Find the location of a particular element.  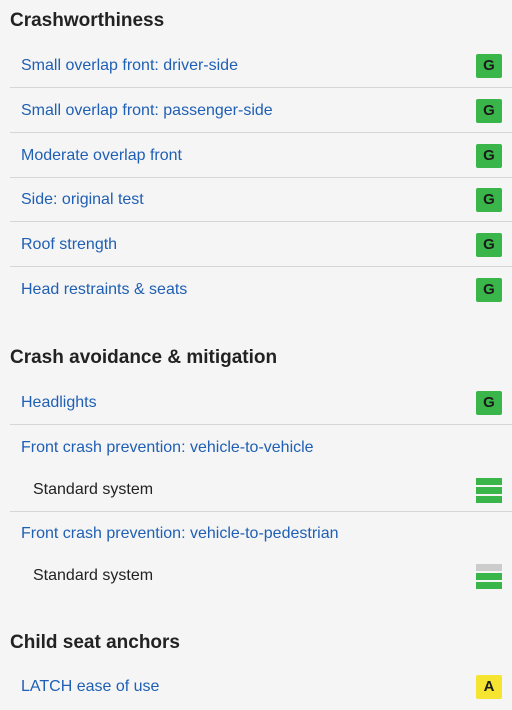

rating-badge-acceptable: A is located at coordinates (489, 687).